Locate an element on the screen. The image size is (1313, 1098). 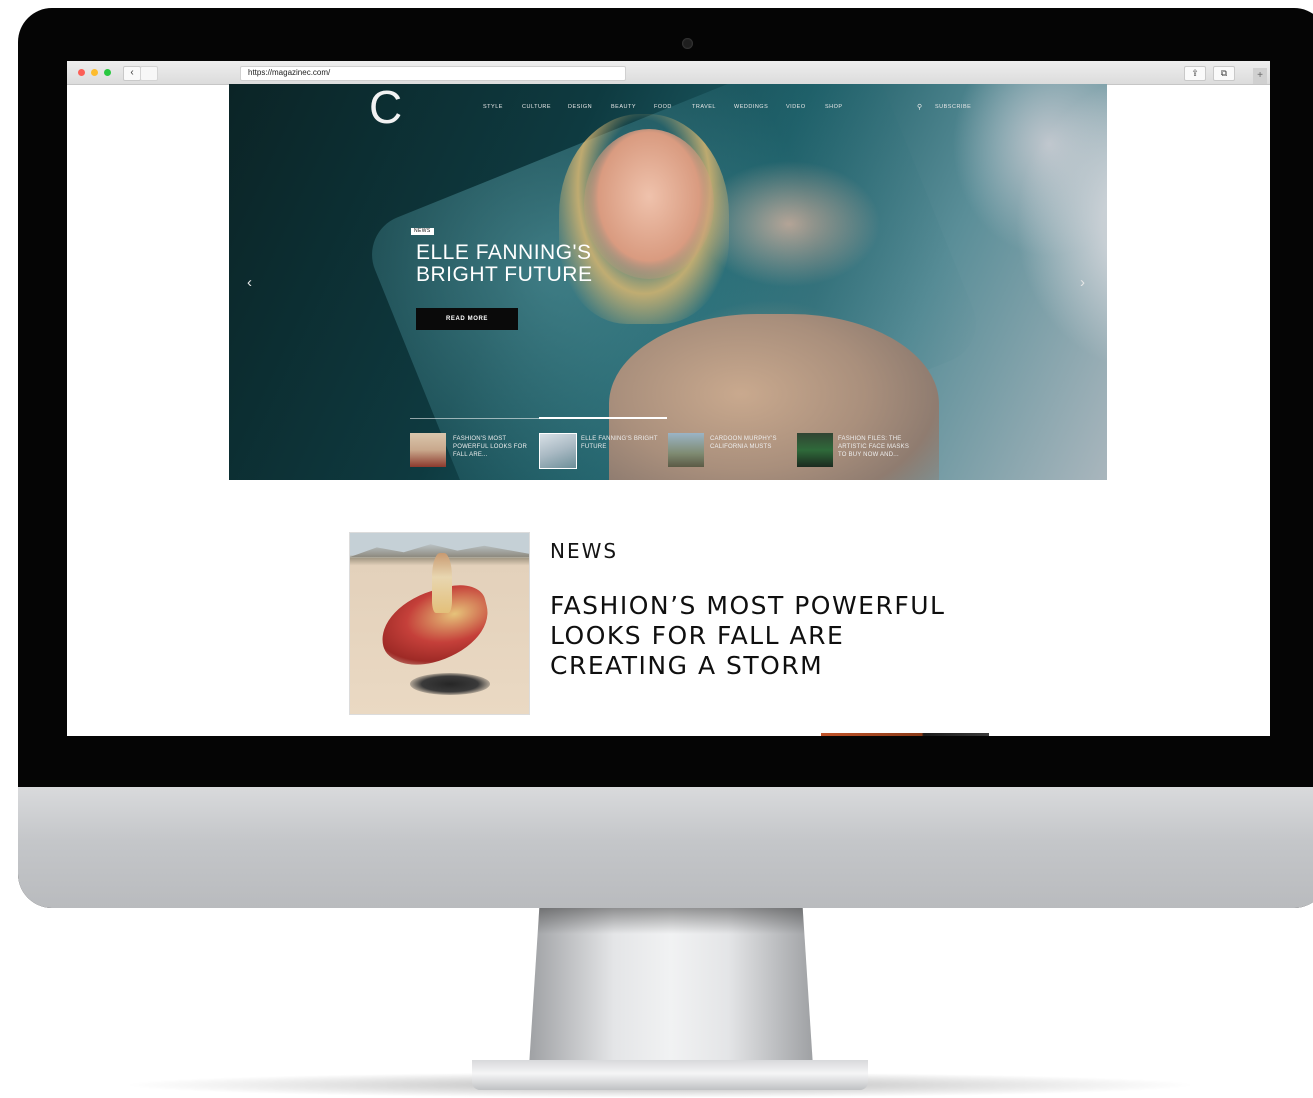
imac-chin is located at coordinates (665, 847).